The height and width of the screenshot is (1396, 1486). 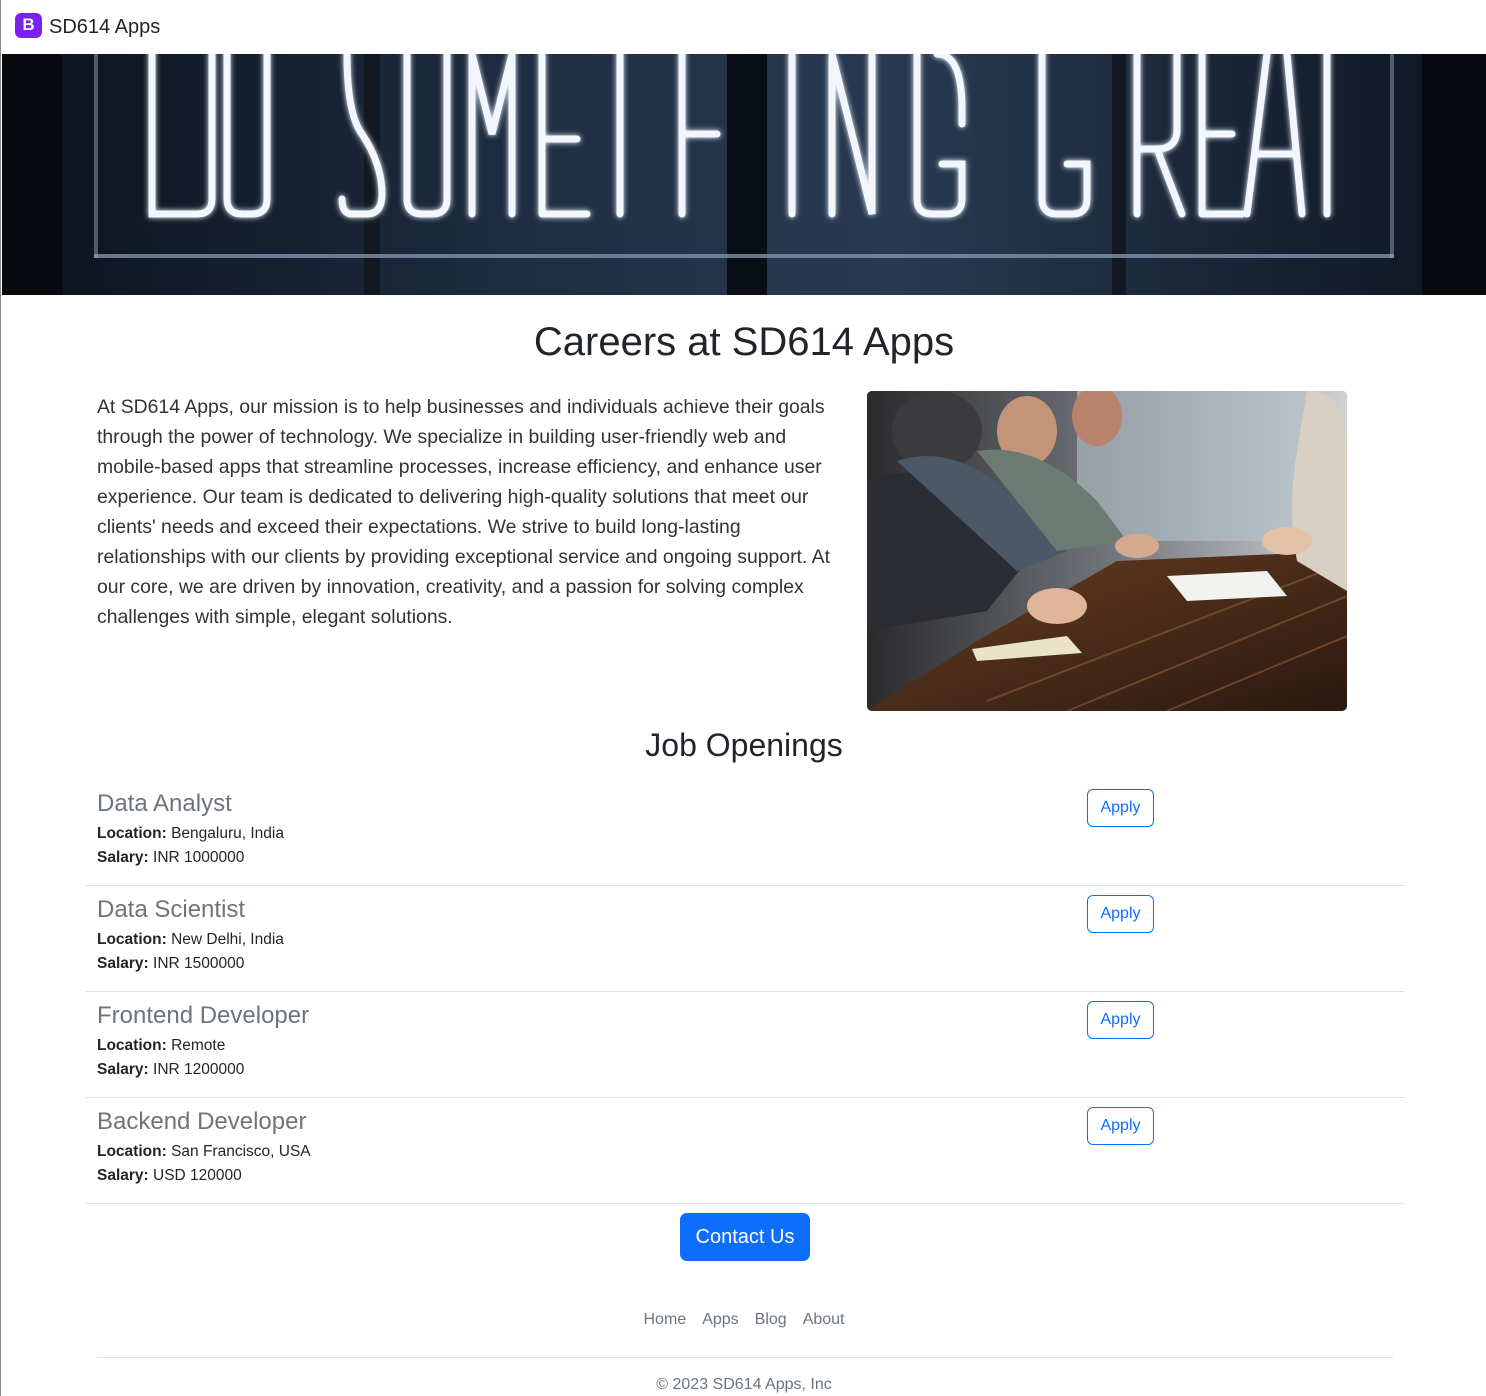 I want to click on location-value: Remote, so click(x=198, y=1045).